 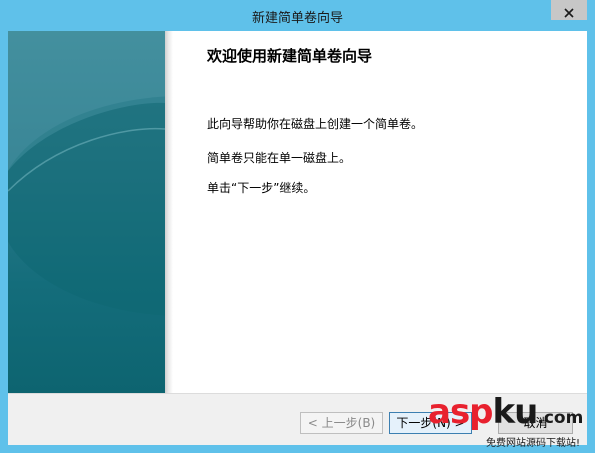 What do you see at coordinates (290, 56) in the screenshot?
I see `wizard-heading: 欢迎使用新建简单卷向导` at bounding box center [290, 56].